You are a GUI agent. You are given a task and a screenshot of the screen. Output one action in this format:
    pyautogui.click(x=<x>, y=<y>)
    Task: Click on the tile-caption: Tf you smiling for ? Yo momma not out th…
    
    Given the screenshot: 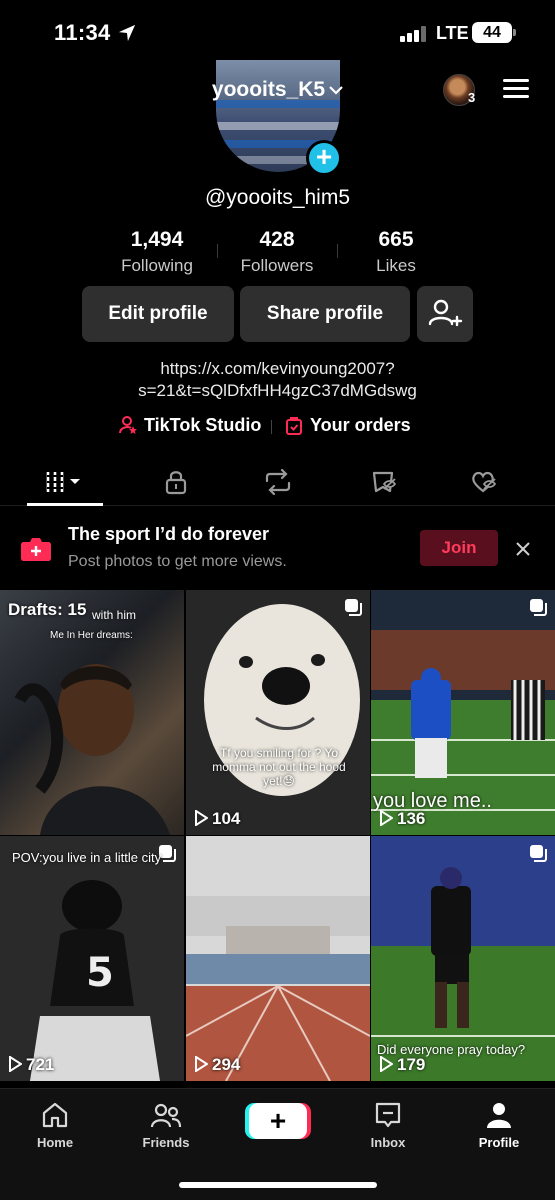 What is the action you would take?
    pyautogui.click(x=279, y=767)
    